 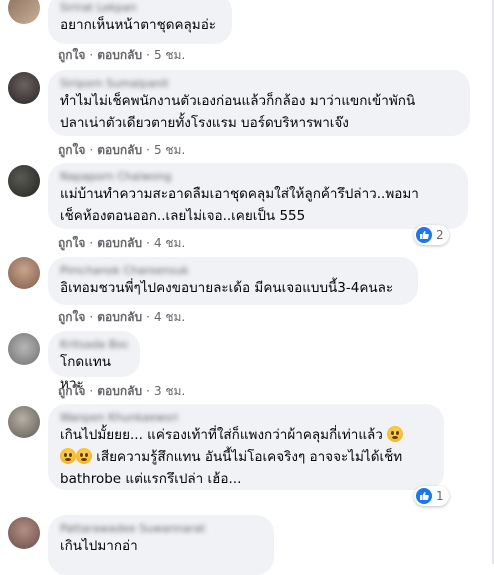 What do you see at coordinates (246, 417) in the screenshot?
I see `comment-author: Wanpen Khunkaewsri` at bounding box center [246, 417].